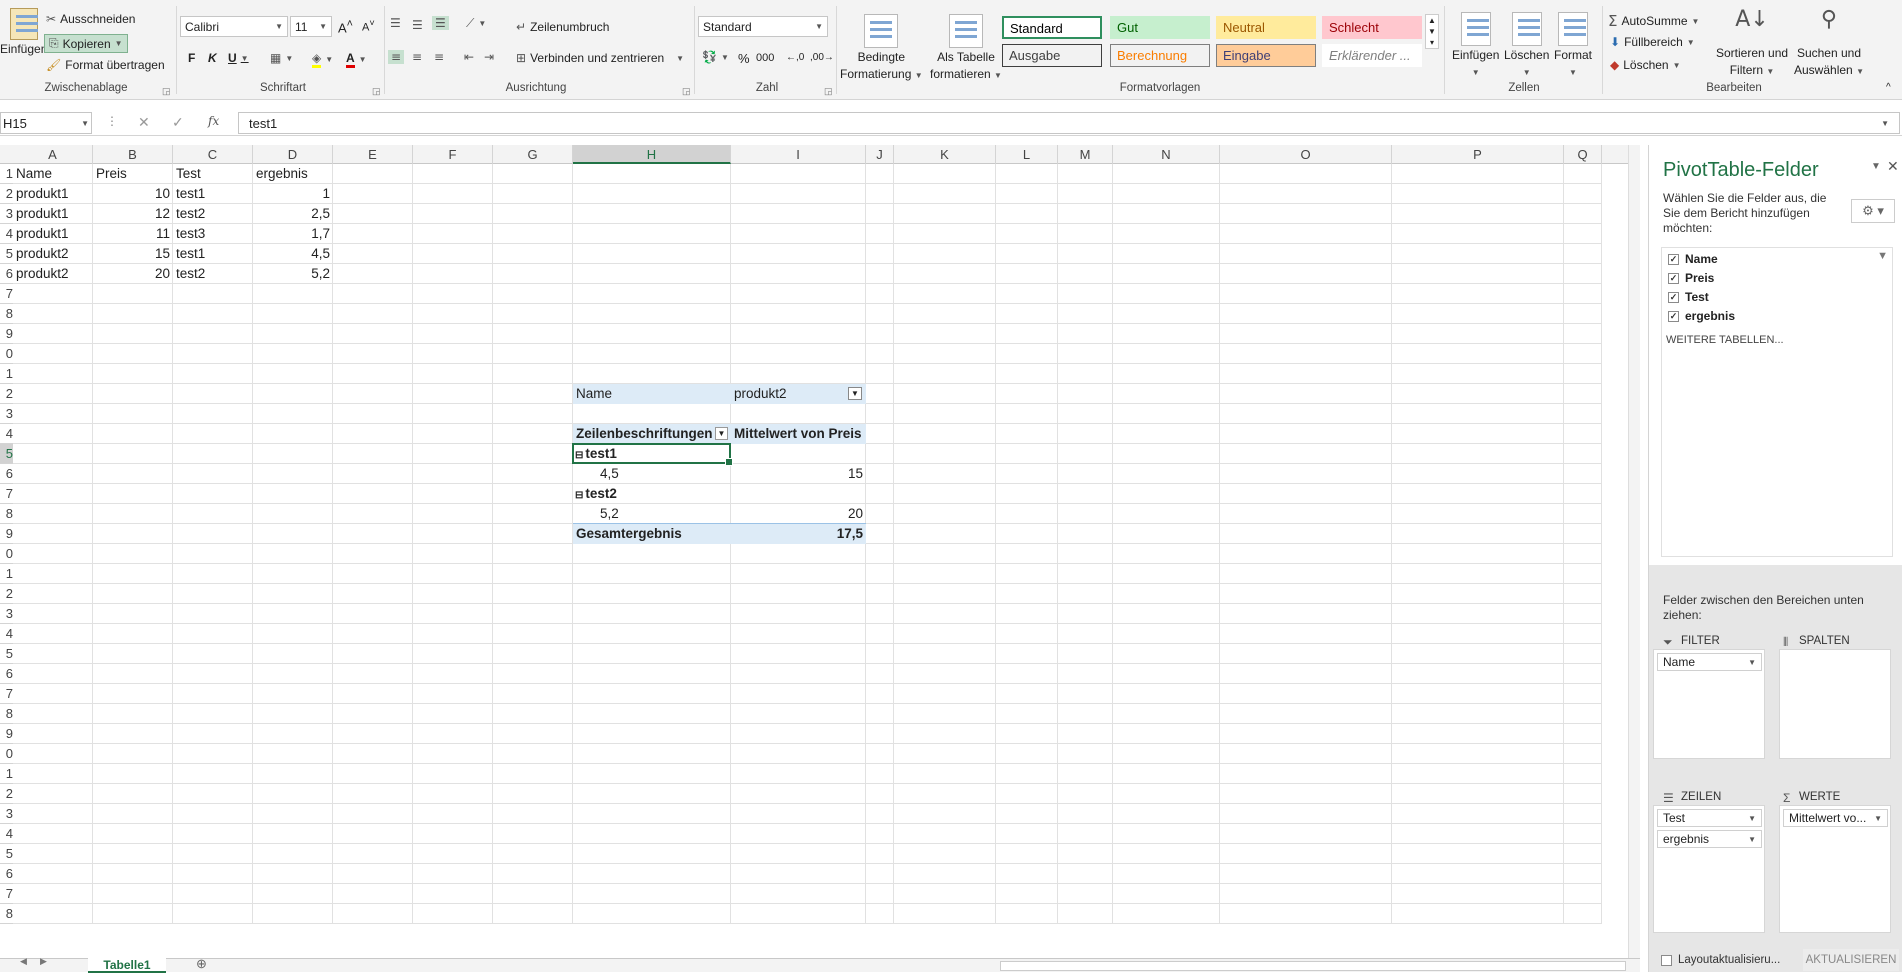 This screenshot has height=973, width=1902. Describe the element at coordinates (1160, 27) in the screenshot. I see `cell-style-gut: Gut` at that location.